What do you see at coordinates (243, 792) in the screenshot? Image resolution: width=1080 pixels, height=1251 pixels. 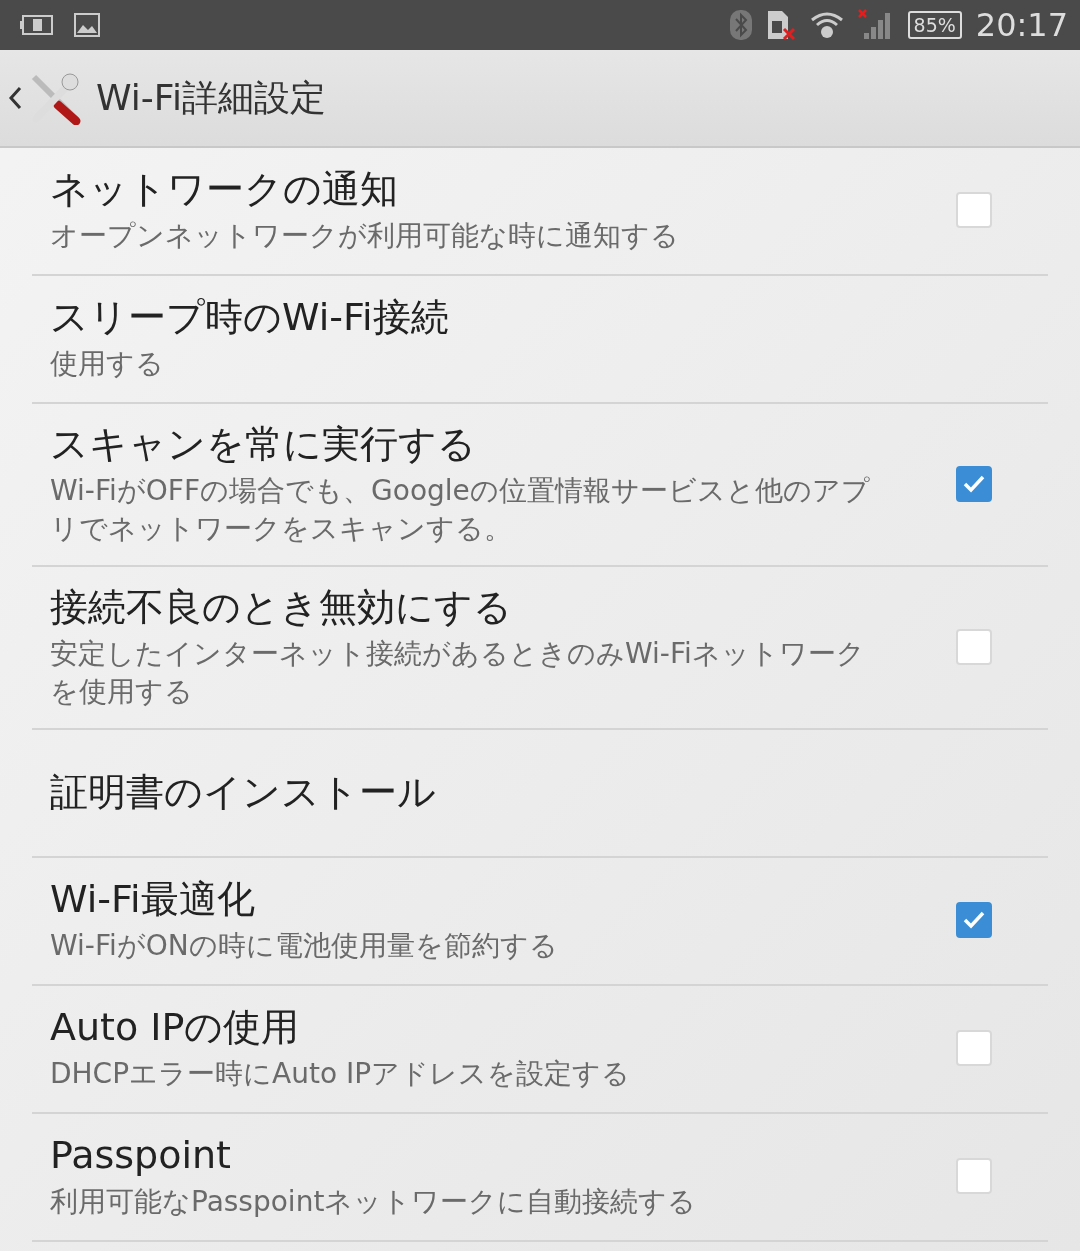 I see `setting-title: 証明書のインストール` at bounding box center [243, 792].